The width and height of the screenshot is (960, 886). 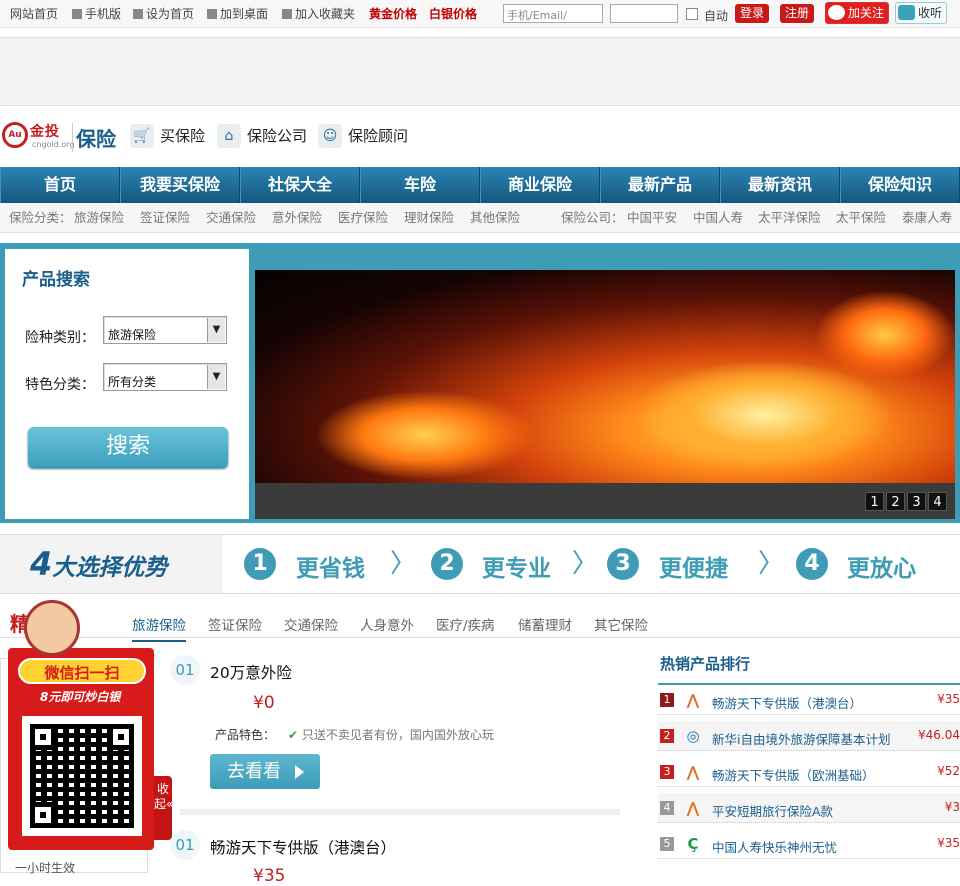 What do you see at coordinates (53, 144) in the screenshot?
I see `logo-domain: cngold.org` at bounding box center [53, 144].